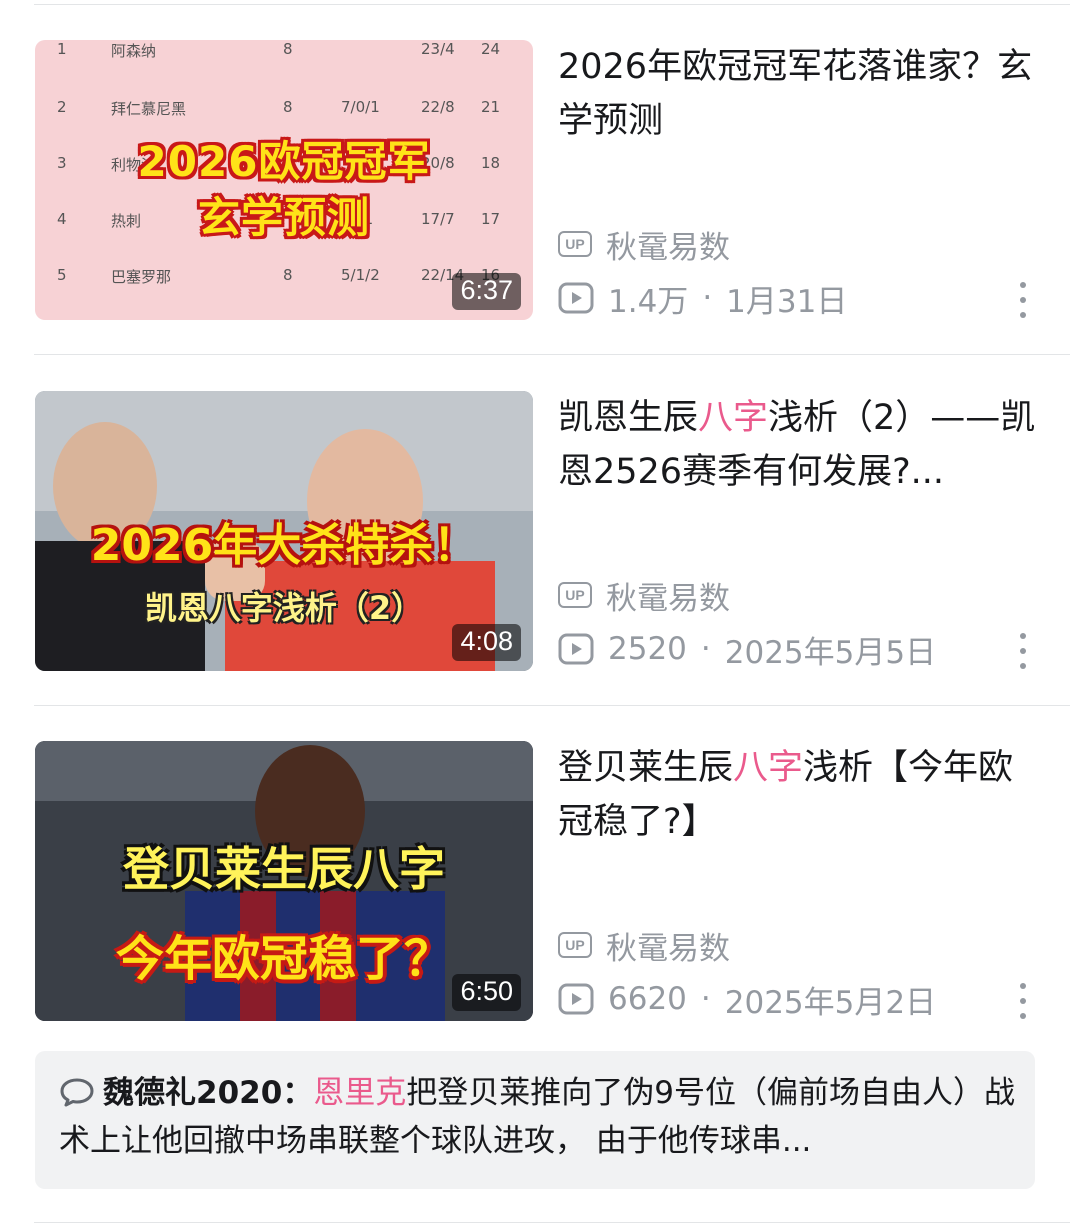 This screenshot has height=1231, width=1070. What do you see at coordinates (787, 301) in the screenshot?
I see `publish-date: 1月31日` at bounding box center [787, 301].